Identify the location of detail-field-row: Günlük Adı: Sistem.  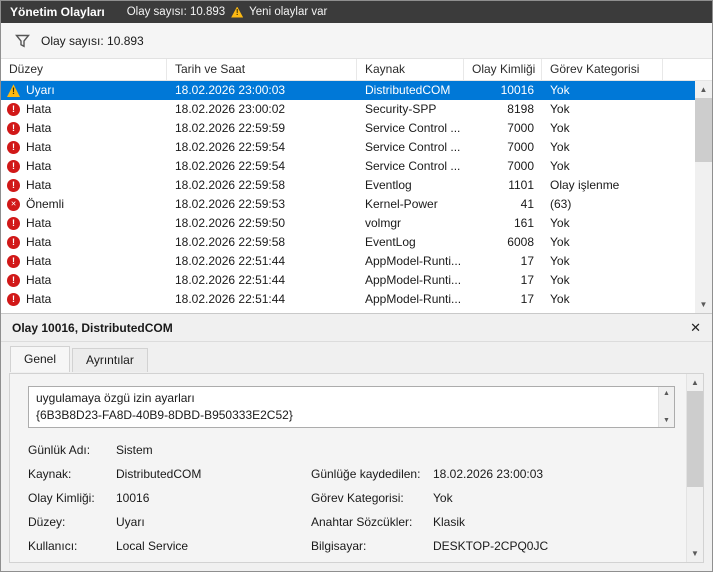
(351, 450).